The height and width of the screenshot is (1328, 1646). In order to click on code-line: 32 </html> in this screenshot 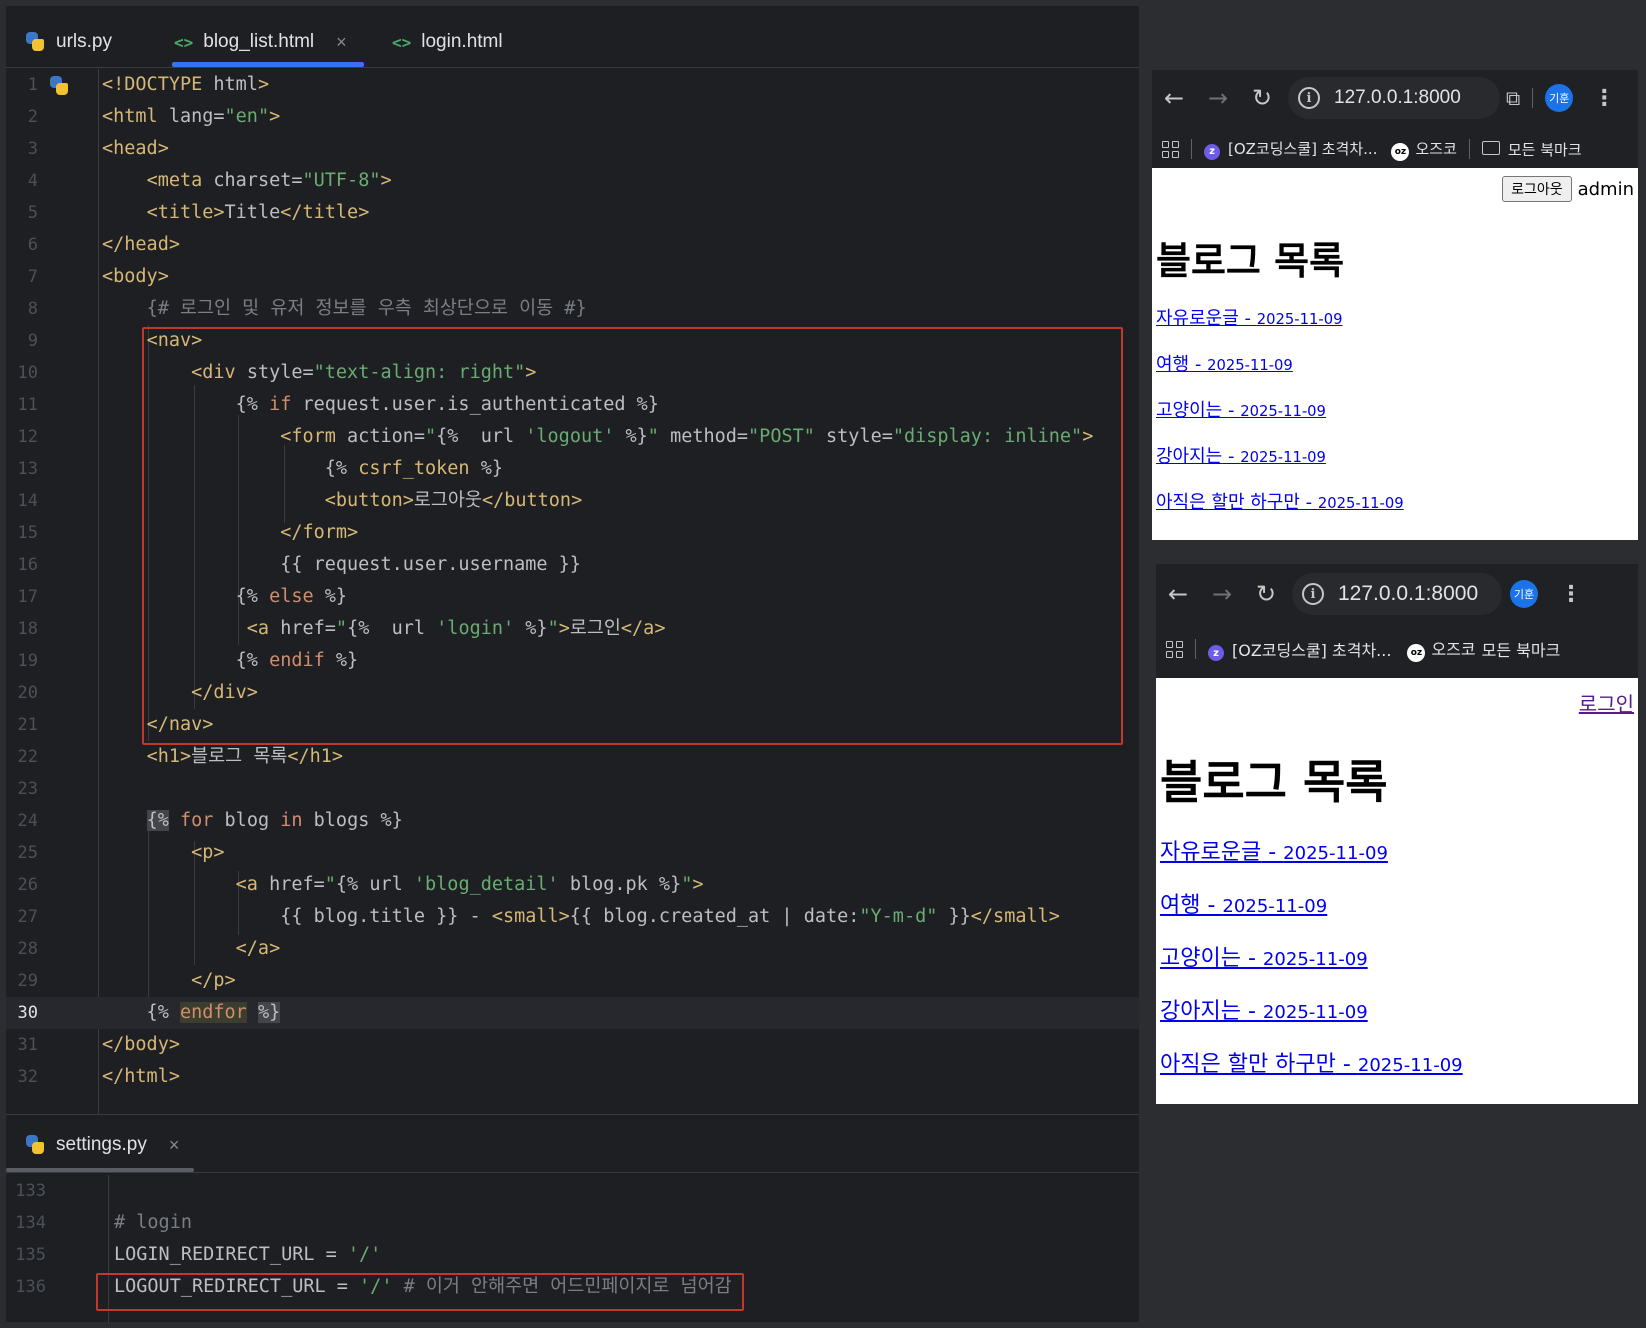, I will do `click(98, 1076)`.